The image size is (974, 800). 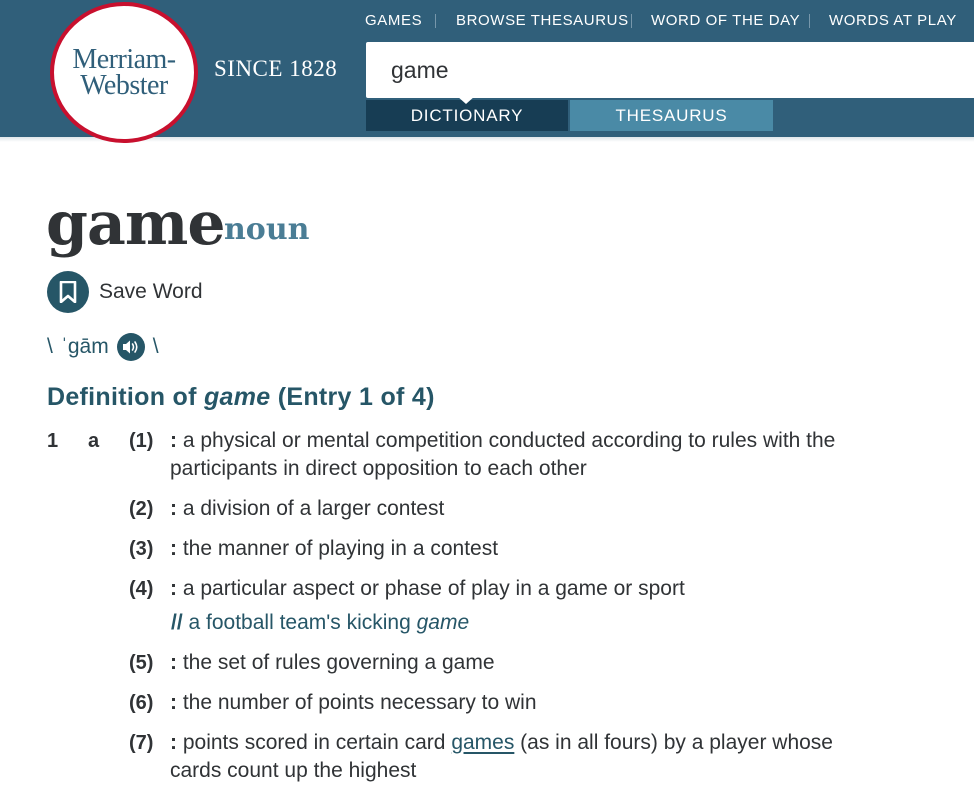 I want to click on definition-heading: Definition of game (Entry 1 of 4), so click(x=241, y=397).